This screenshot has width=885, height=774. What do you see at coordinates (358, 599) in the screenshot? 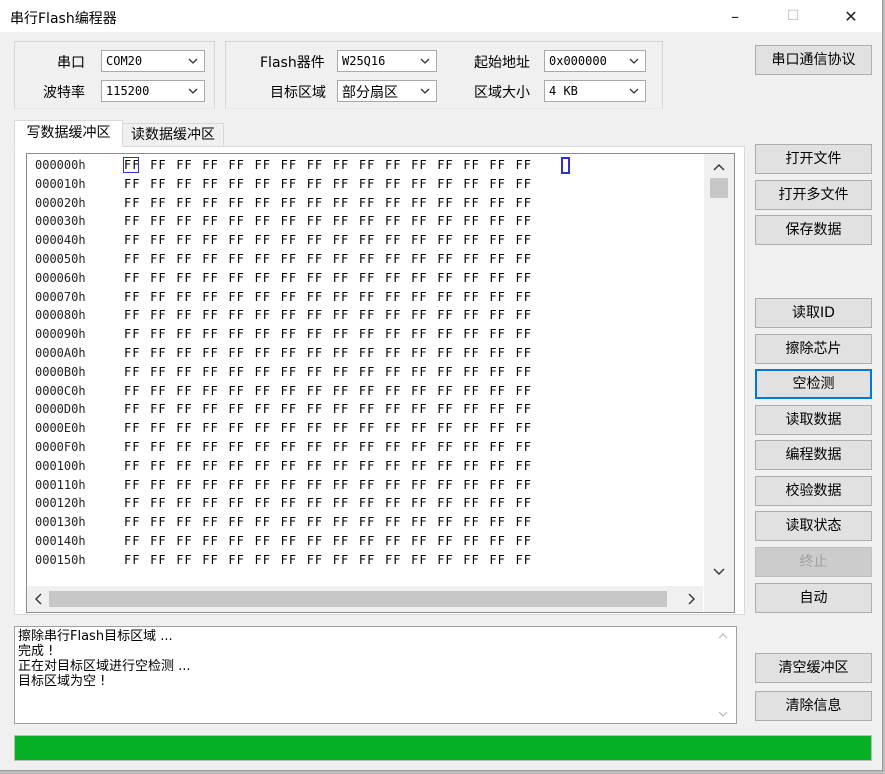
I see `horizontal-scroll-thumb` at bounding box center [358, 599].